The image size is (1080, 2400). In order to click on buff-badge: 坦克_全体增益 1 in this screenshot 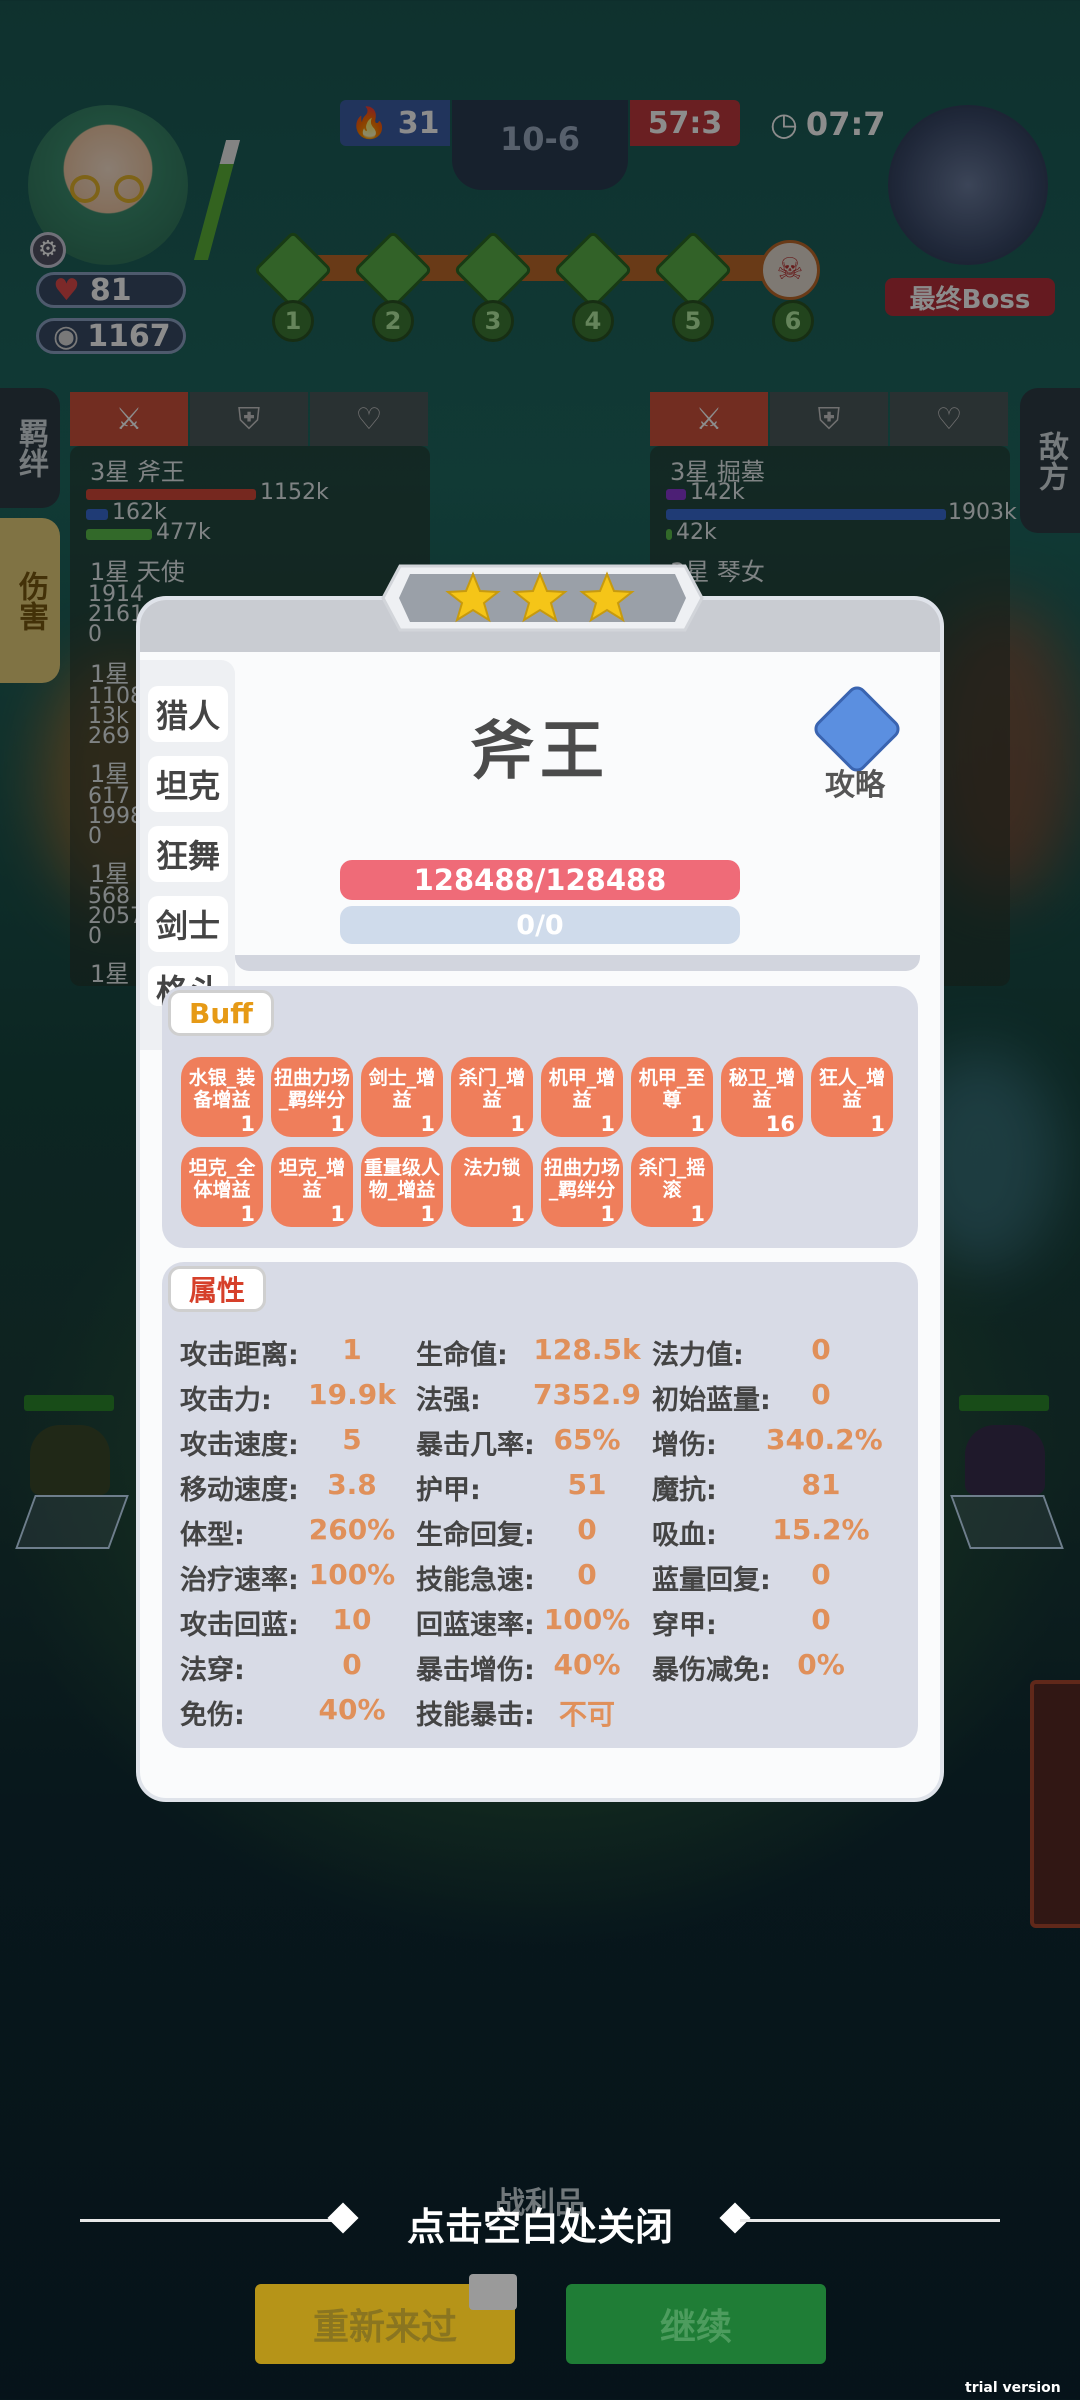, I will do `click(222, 1187)`.